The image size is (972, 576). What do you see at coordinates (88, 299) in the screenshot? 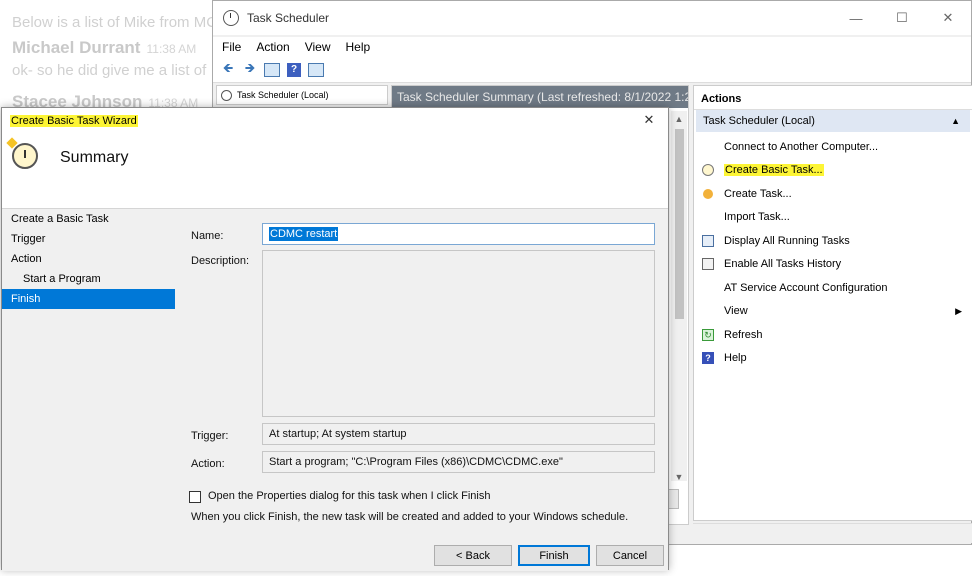
I see `step-finish: Finish` at bounding box center [88, 299].